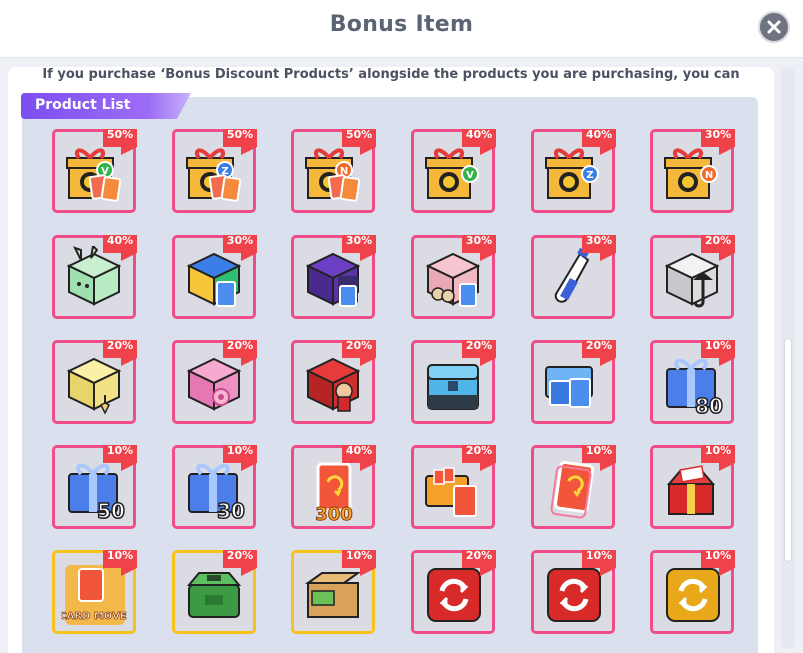 The width and height of the screenshot is (803, 653). I want to click on product-item: Z 50%, so click(215, 170).